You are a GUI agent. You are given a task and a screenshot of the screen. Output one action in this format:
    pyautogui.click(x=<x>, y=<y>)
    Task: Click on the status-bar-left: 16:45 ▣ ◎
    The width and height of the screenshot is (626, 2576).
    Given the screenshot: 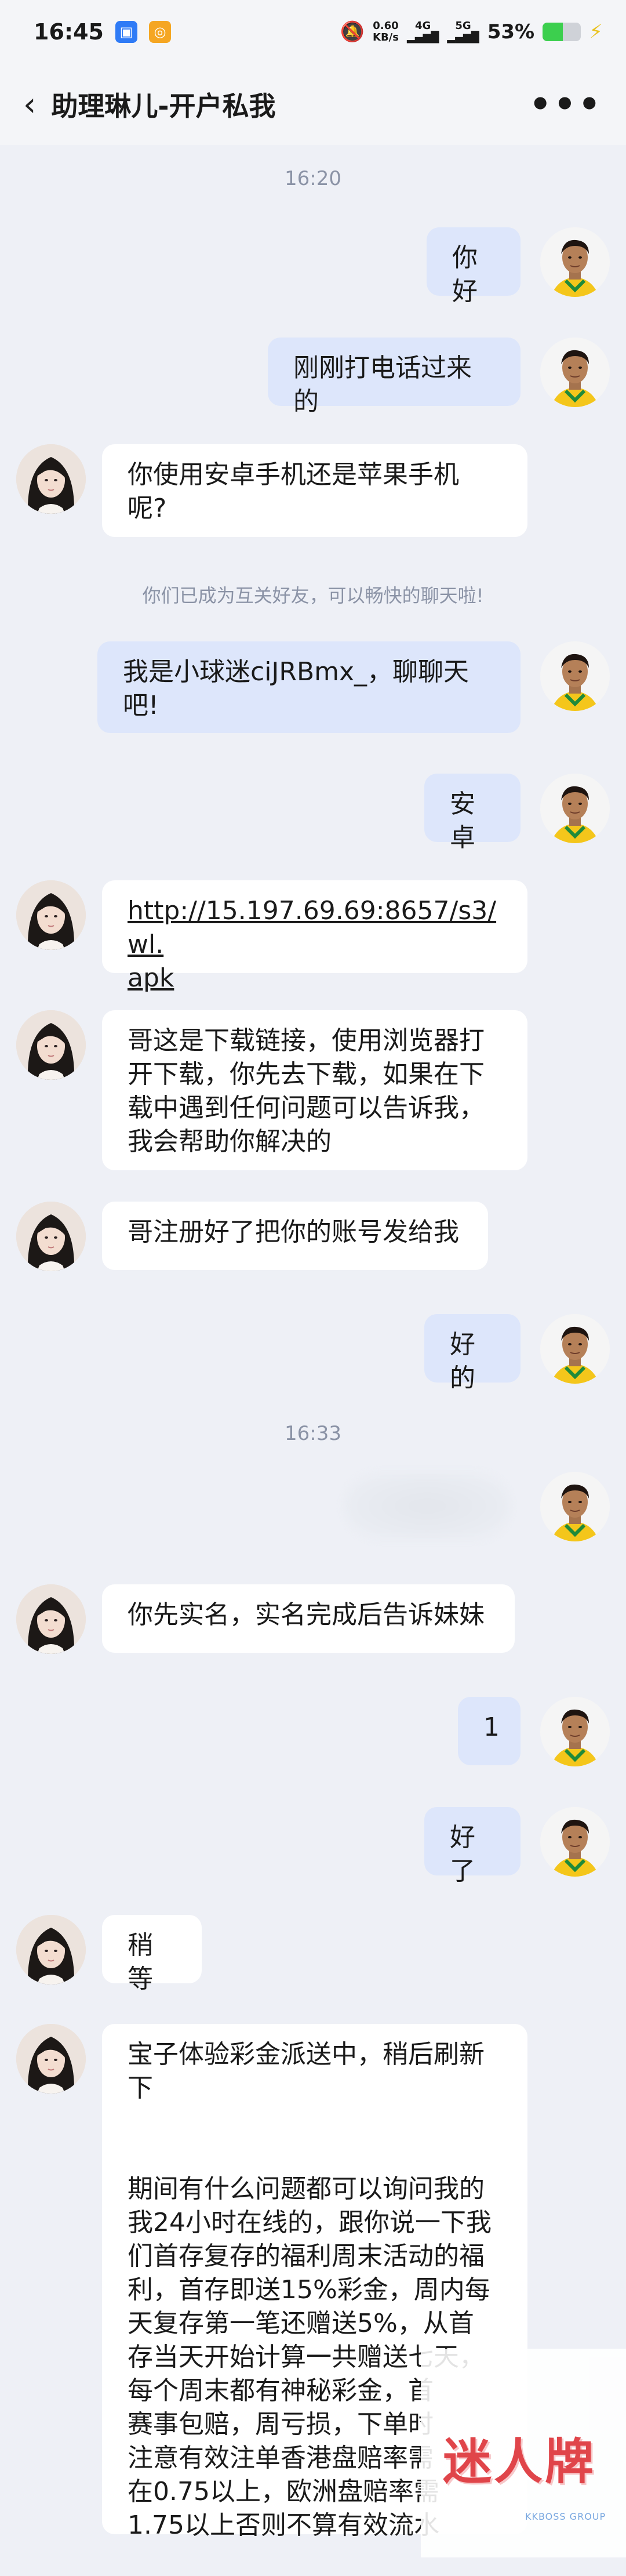 What is the action you would take?
    pyautogui.click(x=102, y=32)
    